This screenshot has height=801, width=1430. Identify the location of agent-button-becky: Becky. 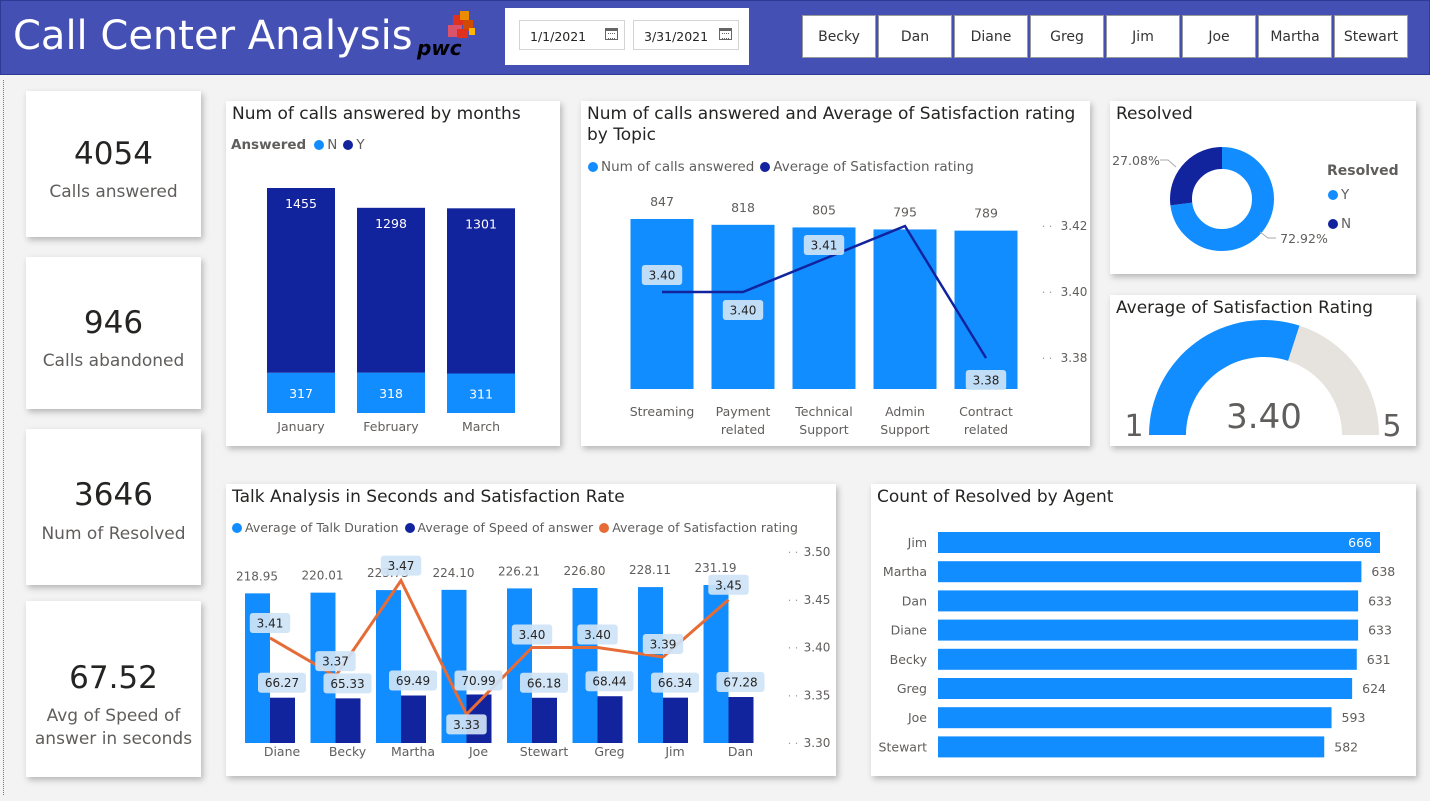
(839, 36).